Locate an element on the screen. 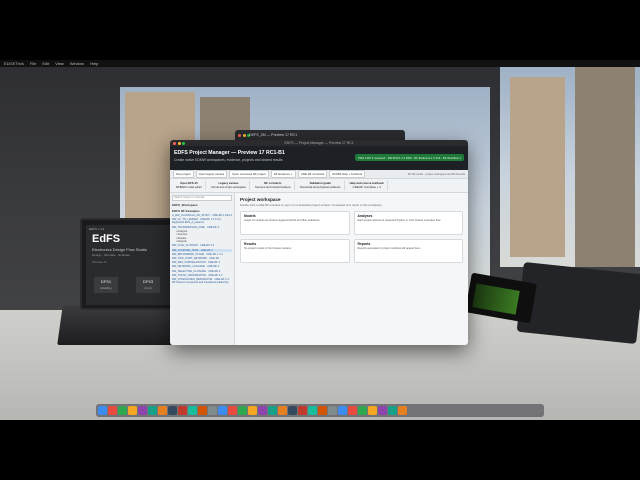 Image resolution: width=640 pixels, height=480 pixels. mail-icon is located at coordinates (142, 410).